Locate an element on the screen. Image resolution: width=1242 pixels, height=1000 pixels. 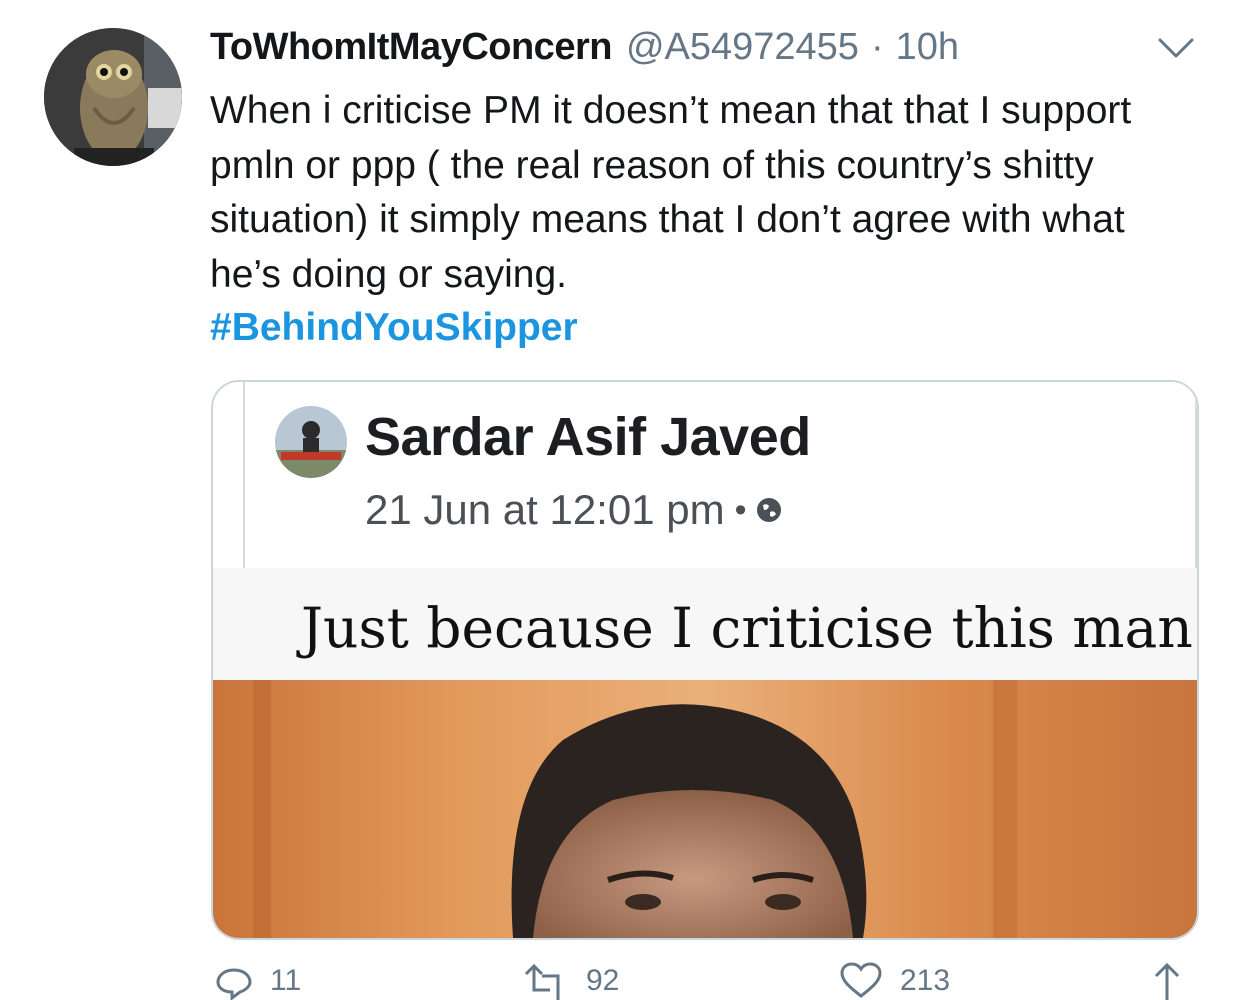
share-icon is located at coordinates (1167, 981).